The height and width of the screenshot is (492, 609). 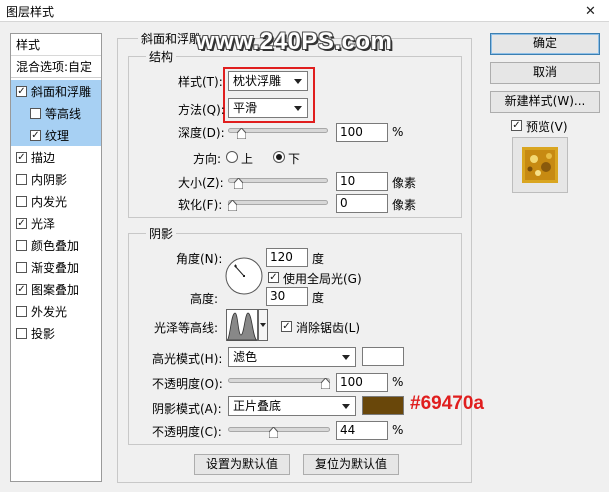 What do you see at coordinates (278, 182) in the screenshot?
I see `size-slider` at bounding box center [278, 182].